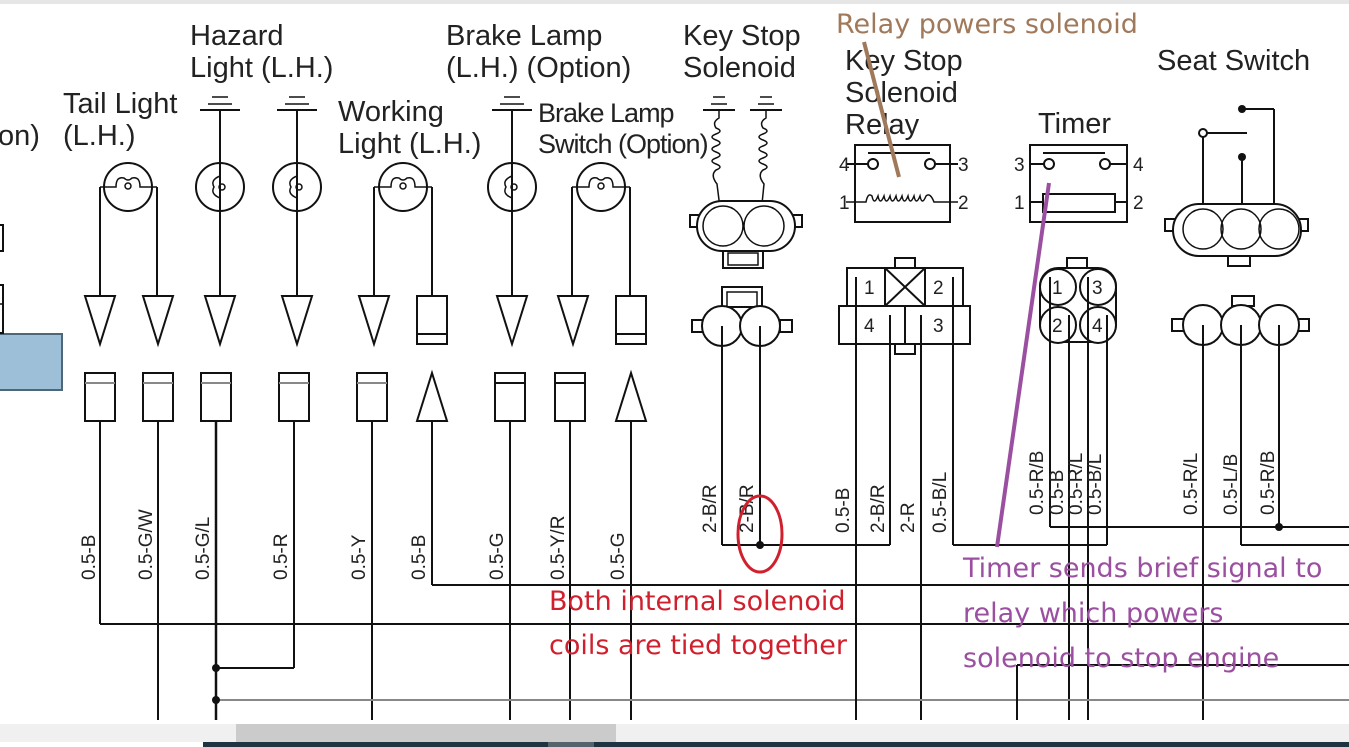 The height and width of the screenshot is (747, 1349). I want to click on working-light-bulb-icon, so click(403, 187).